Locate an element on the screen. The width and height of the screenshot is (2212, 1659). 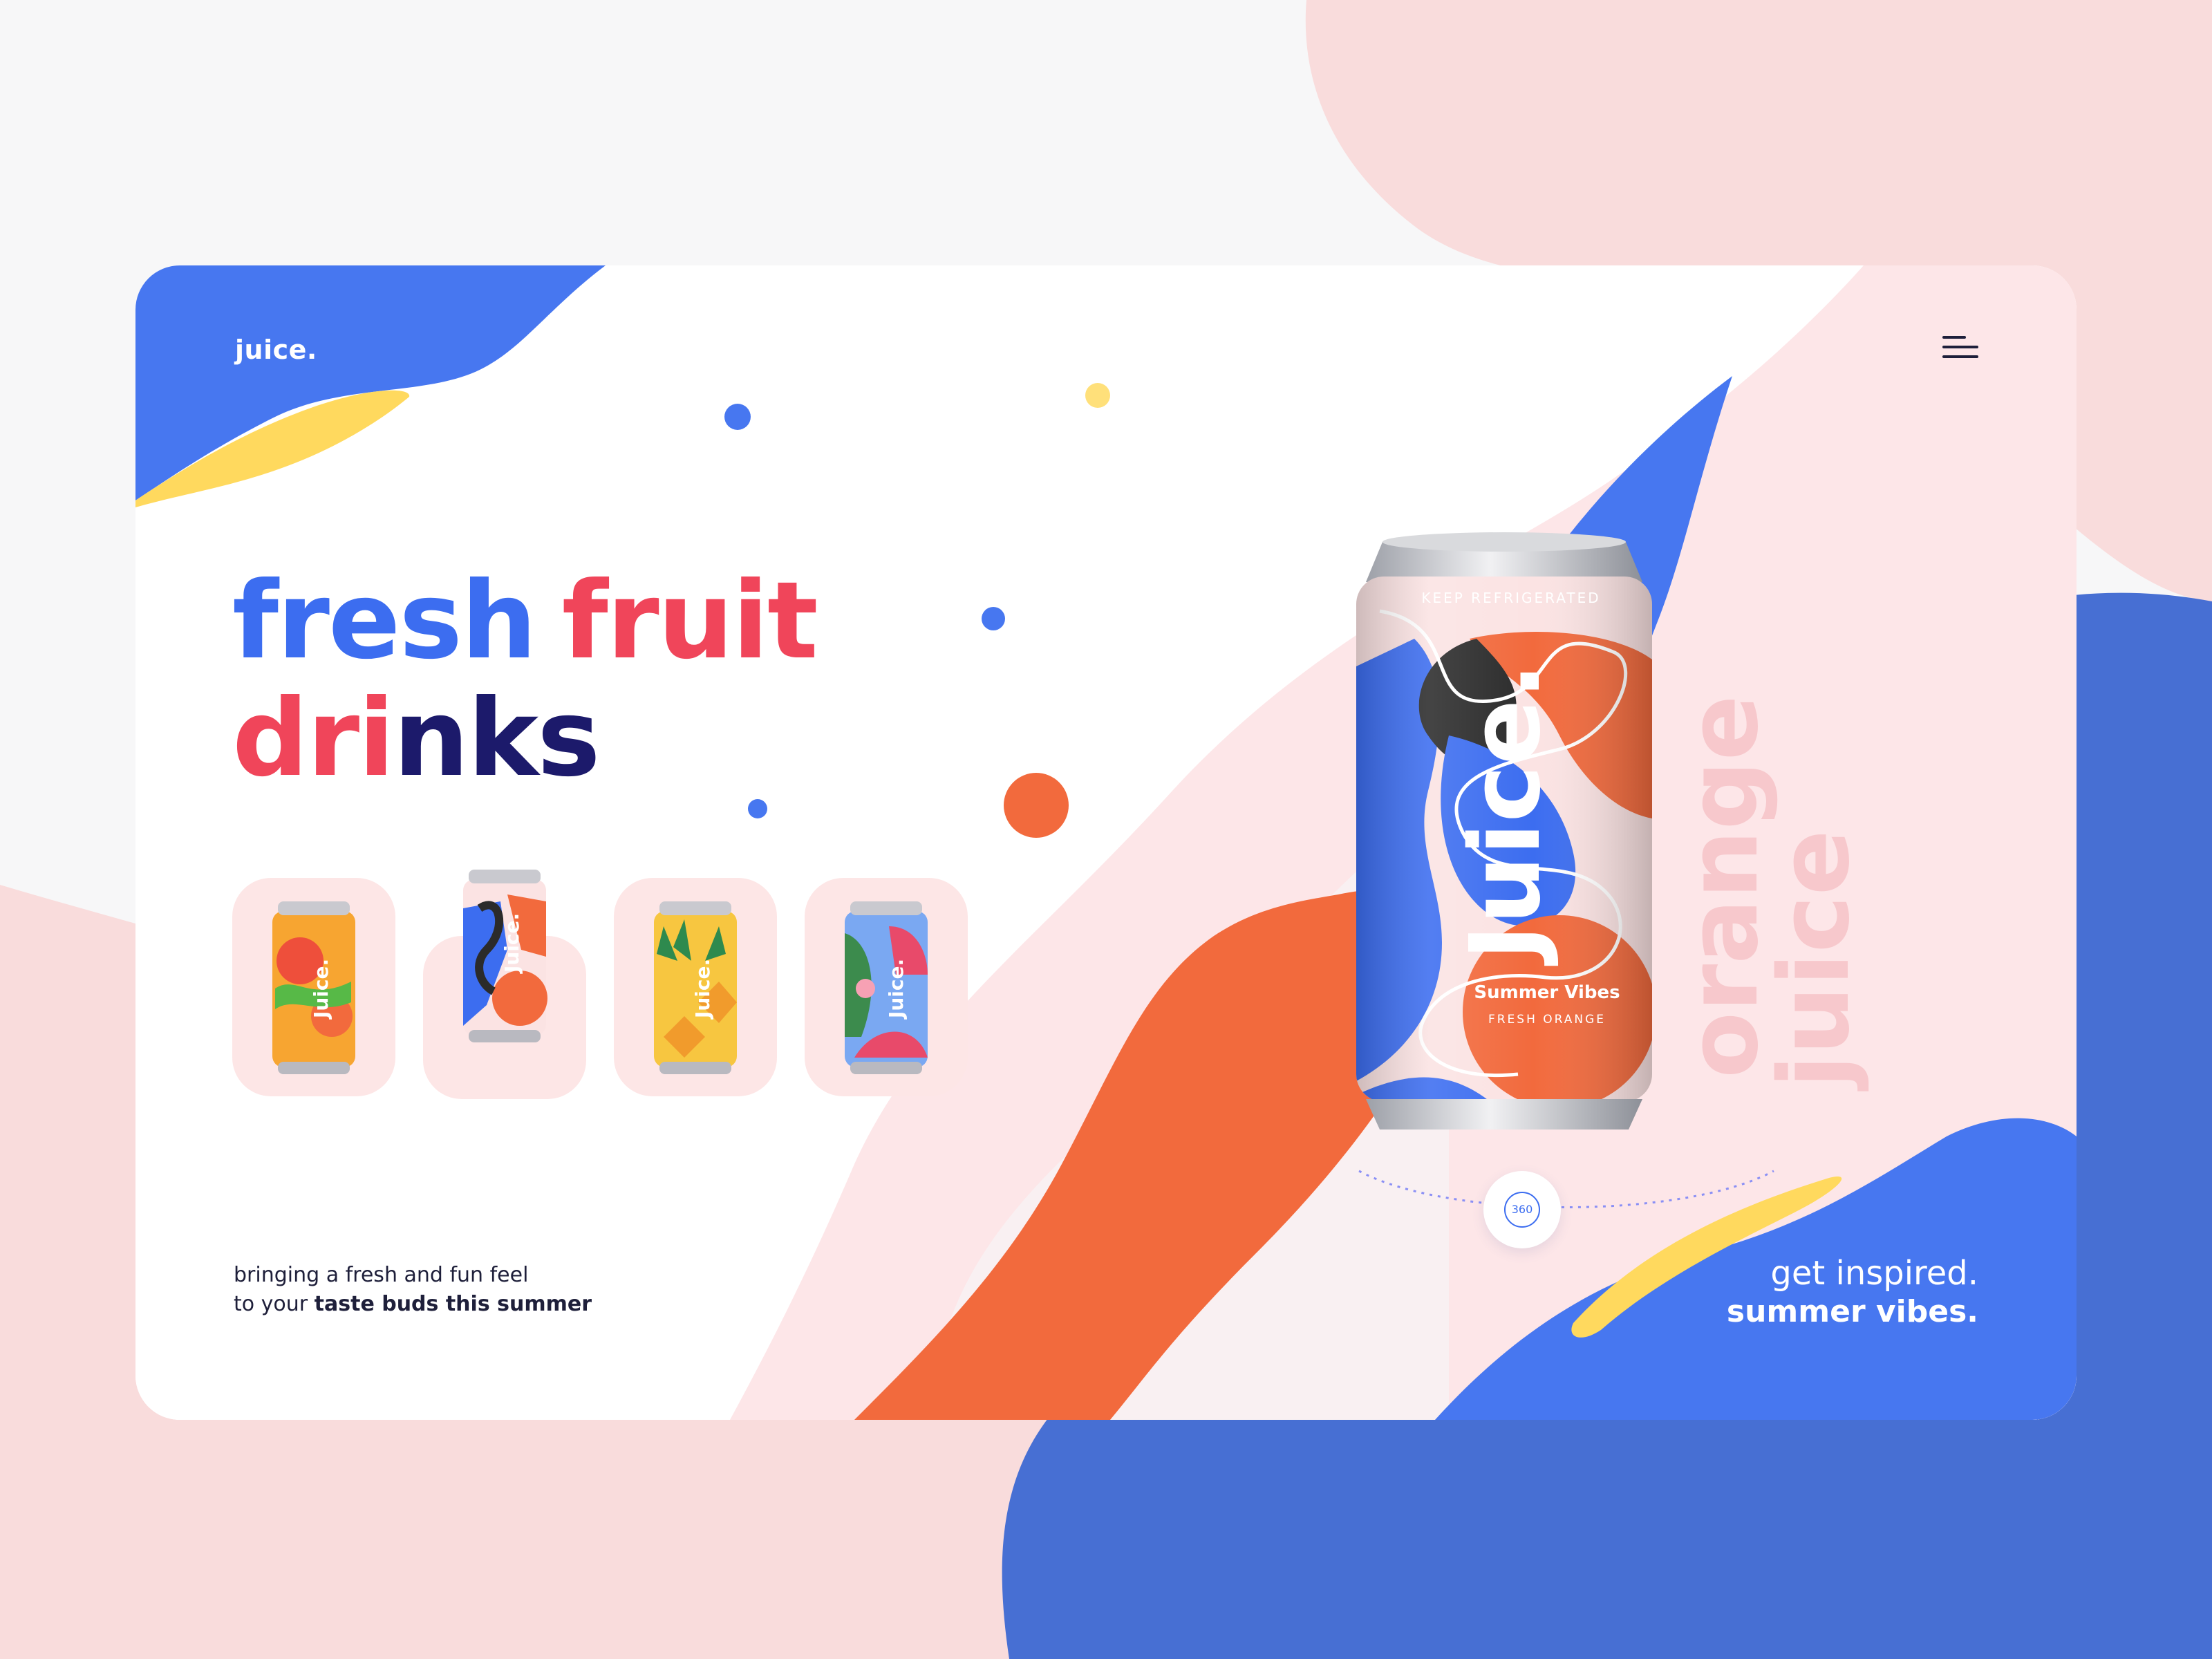
decor-dot-yellow is located at coordinates (1097, 395).